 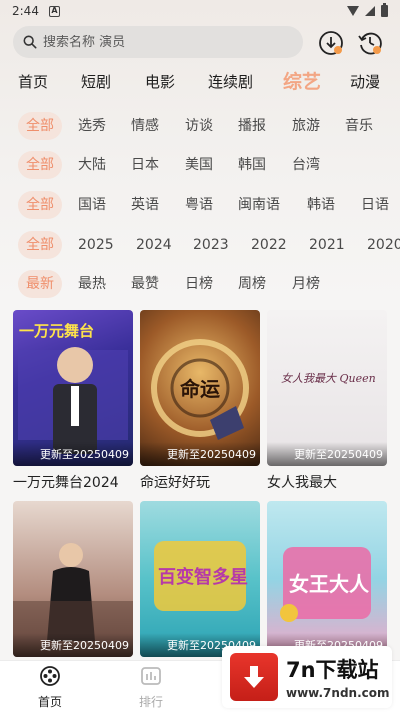 I want to click on filter-row-type: 全部 选秀 情感 访谈 播报 旅游 音乐, so click(x=200, y=126).